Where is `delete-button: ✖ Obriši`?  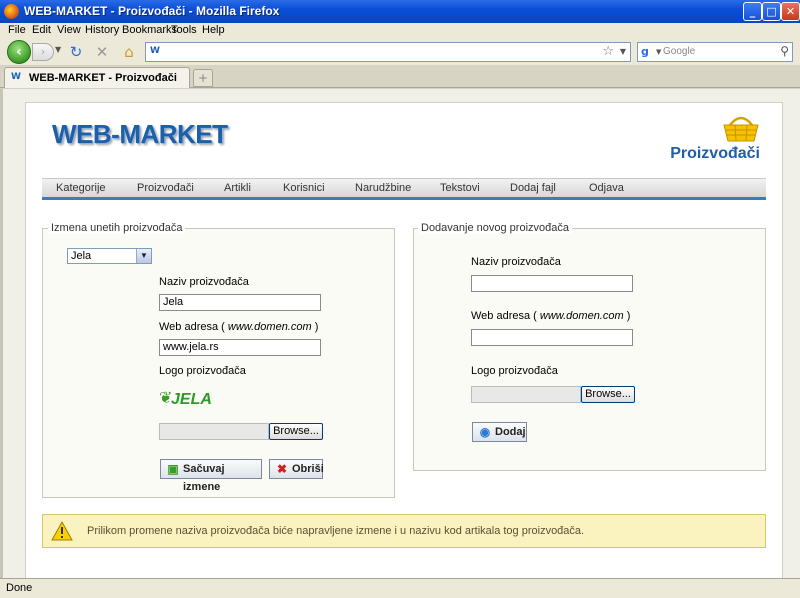 delete-button: ✖ Obriši is located at coordinates (296, 469).